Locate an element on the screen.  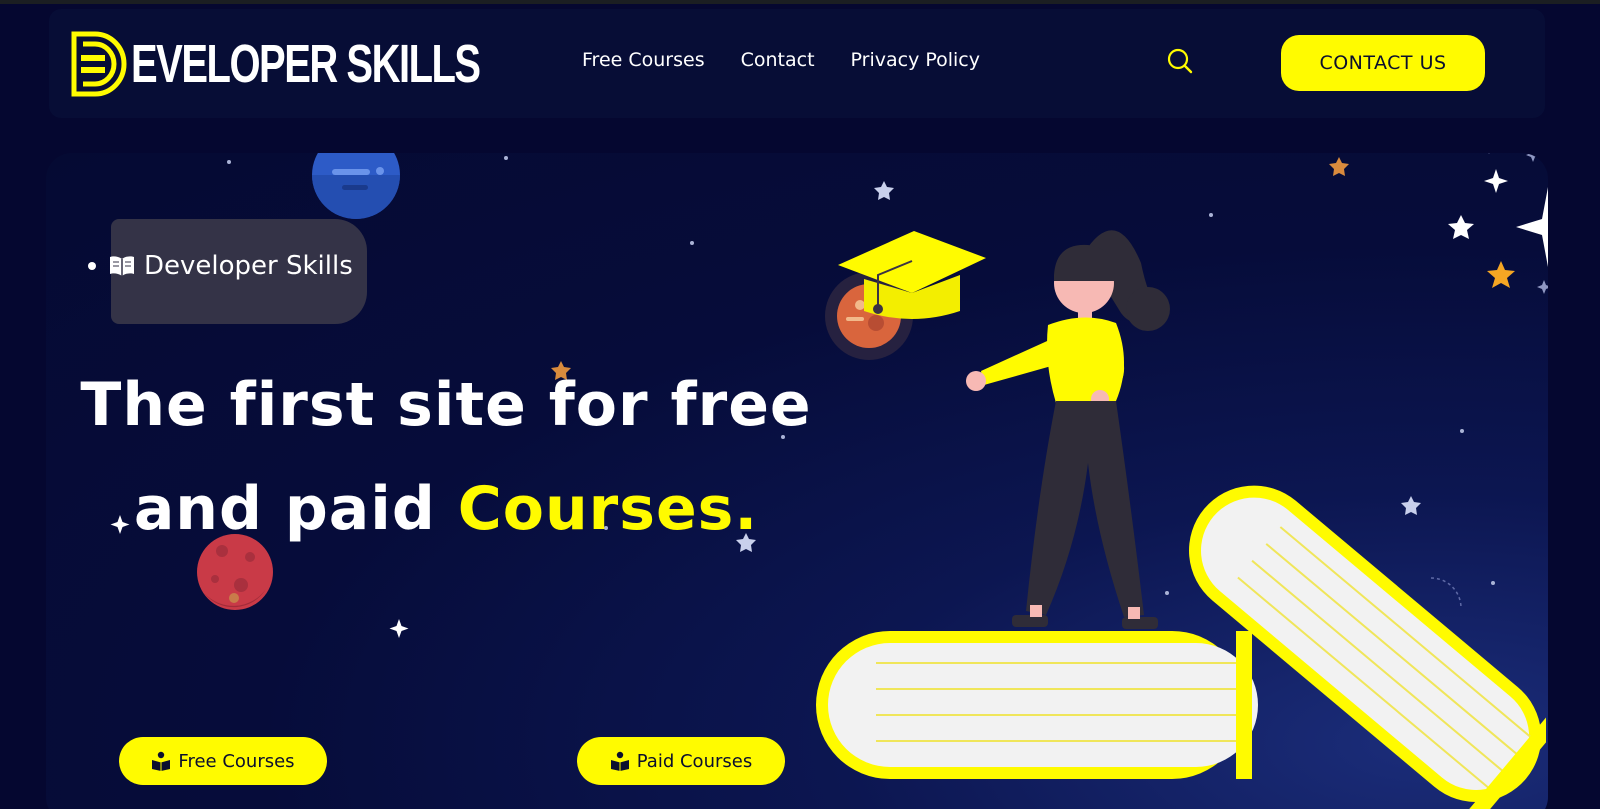
top-edge is located at coordinates (800, 2).